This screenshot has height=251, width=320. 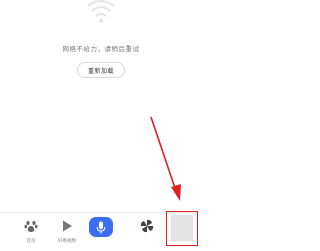 I want to click on nav-voice, so click(x=103, y=232).